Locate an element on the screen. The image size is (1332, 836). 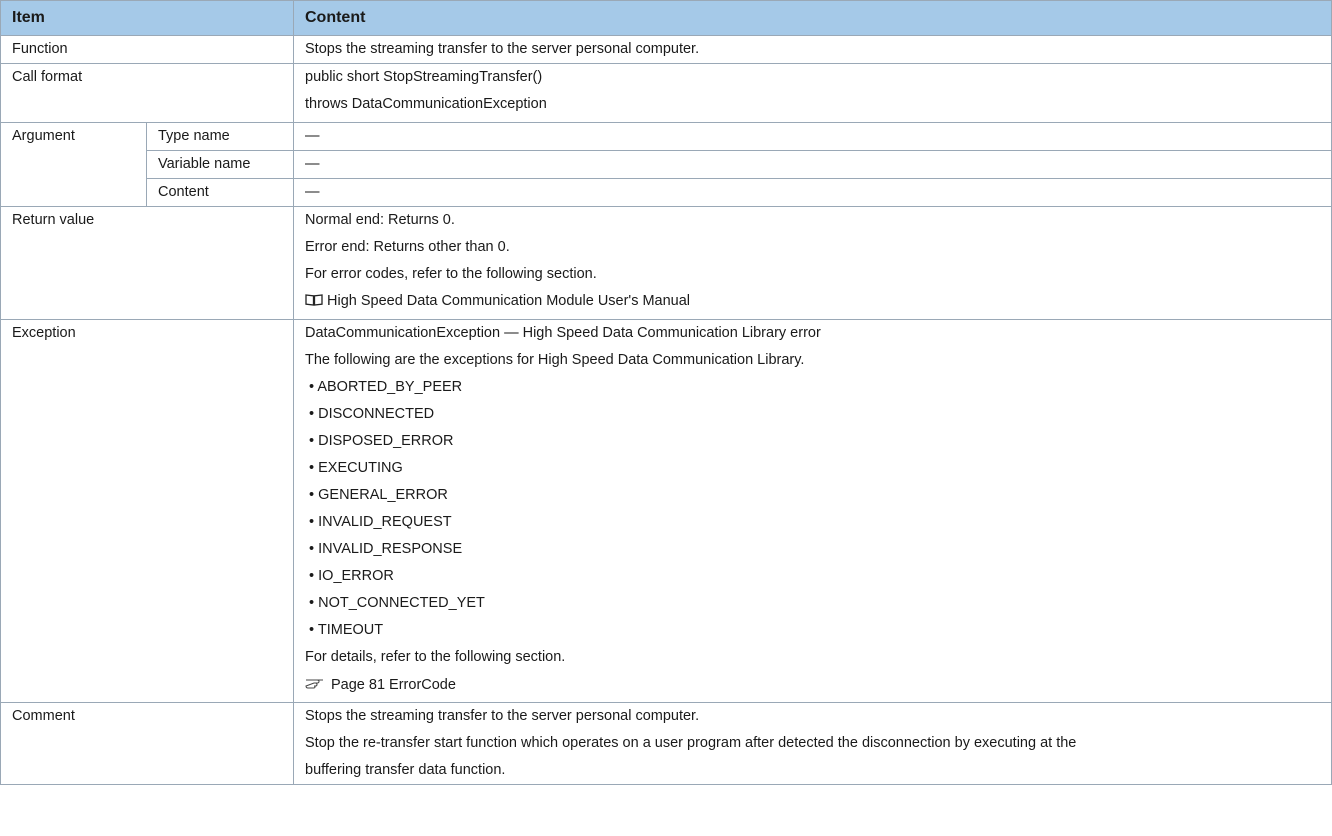
argument-type-value: — is located at coordinates (312, 136).